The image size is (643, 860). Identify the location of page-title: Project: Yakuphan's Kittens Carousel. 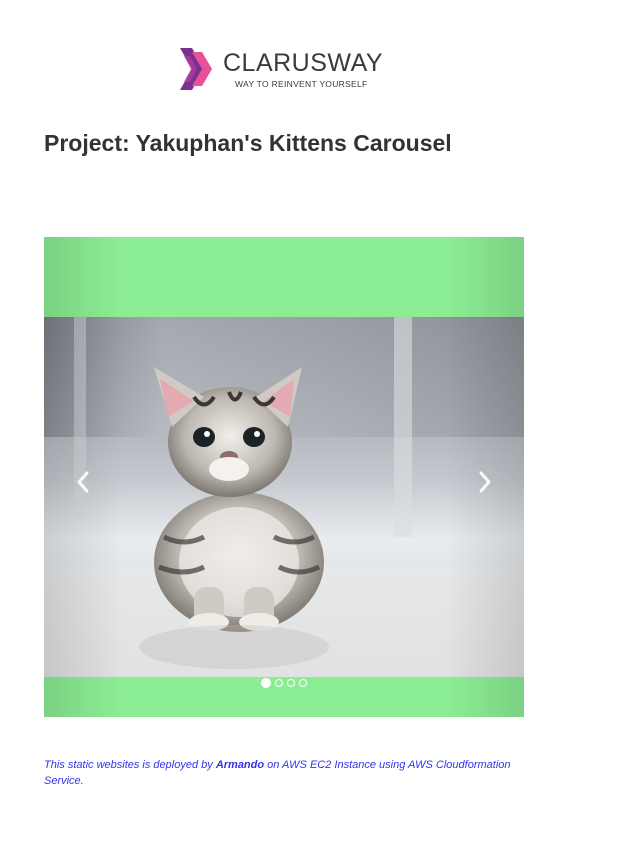
(248, 143).